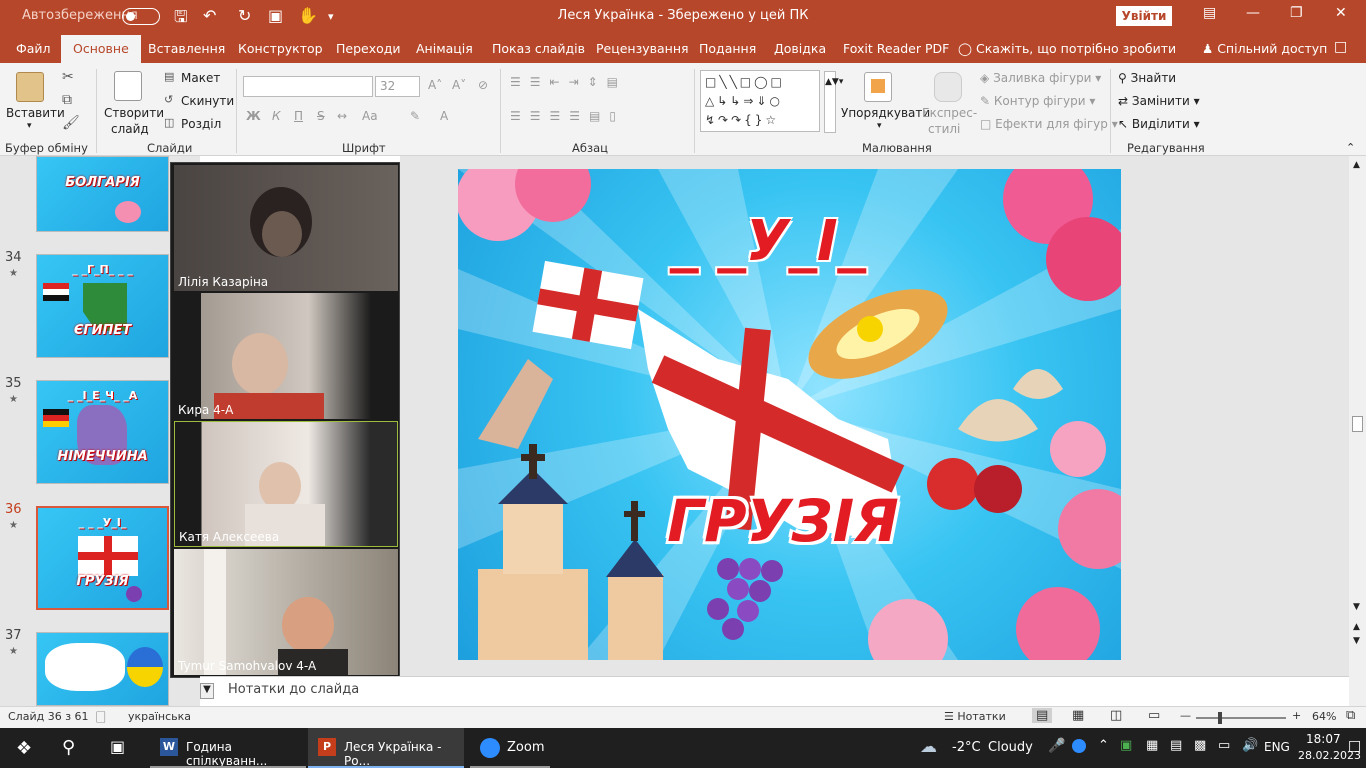 The height and width of the screenshot is (768, 1366). What do you see at coordinates (1324, 716) in the screenshot?
I see `zoom-level: 64%` at bounding box center [1324, 716].